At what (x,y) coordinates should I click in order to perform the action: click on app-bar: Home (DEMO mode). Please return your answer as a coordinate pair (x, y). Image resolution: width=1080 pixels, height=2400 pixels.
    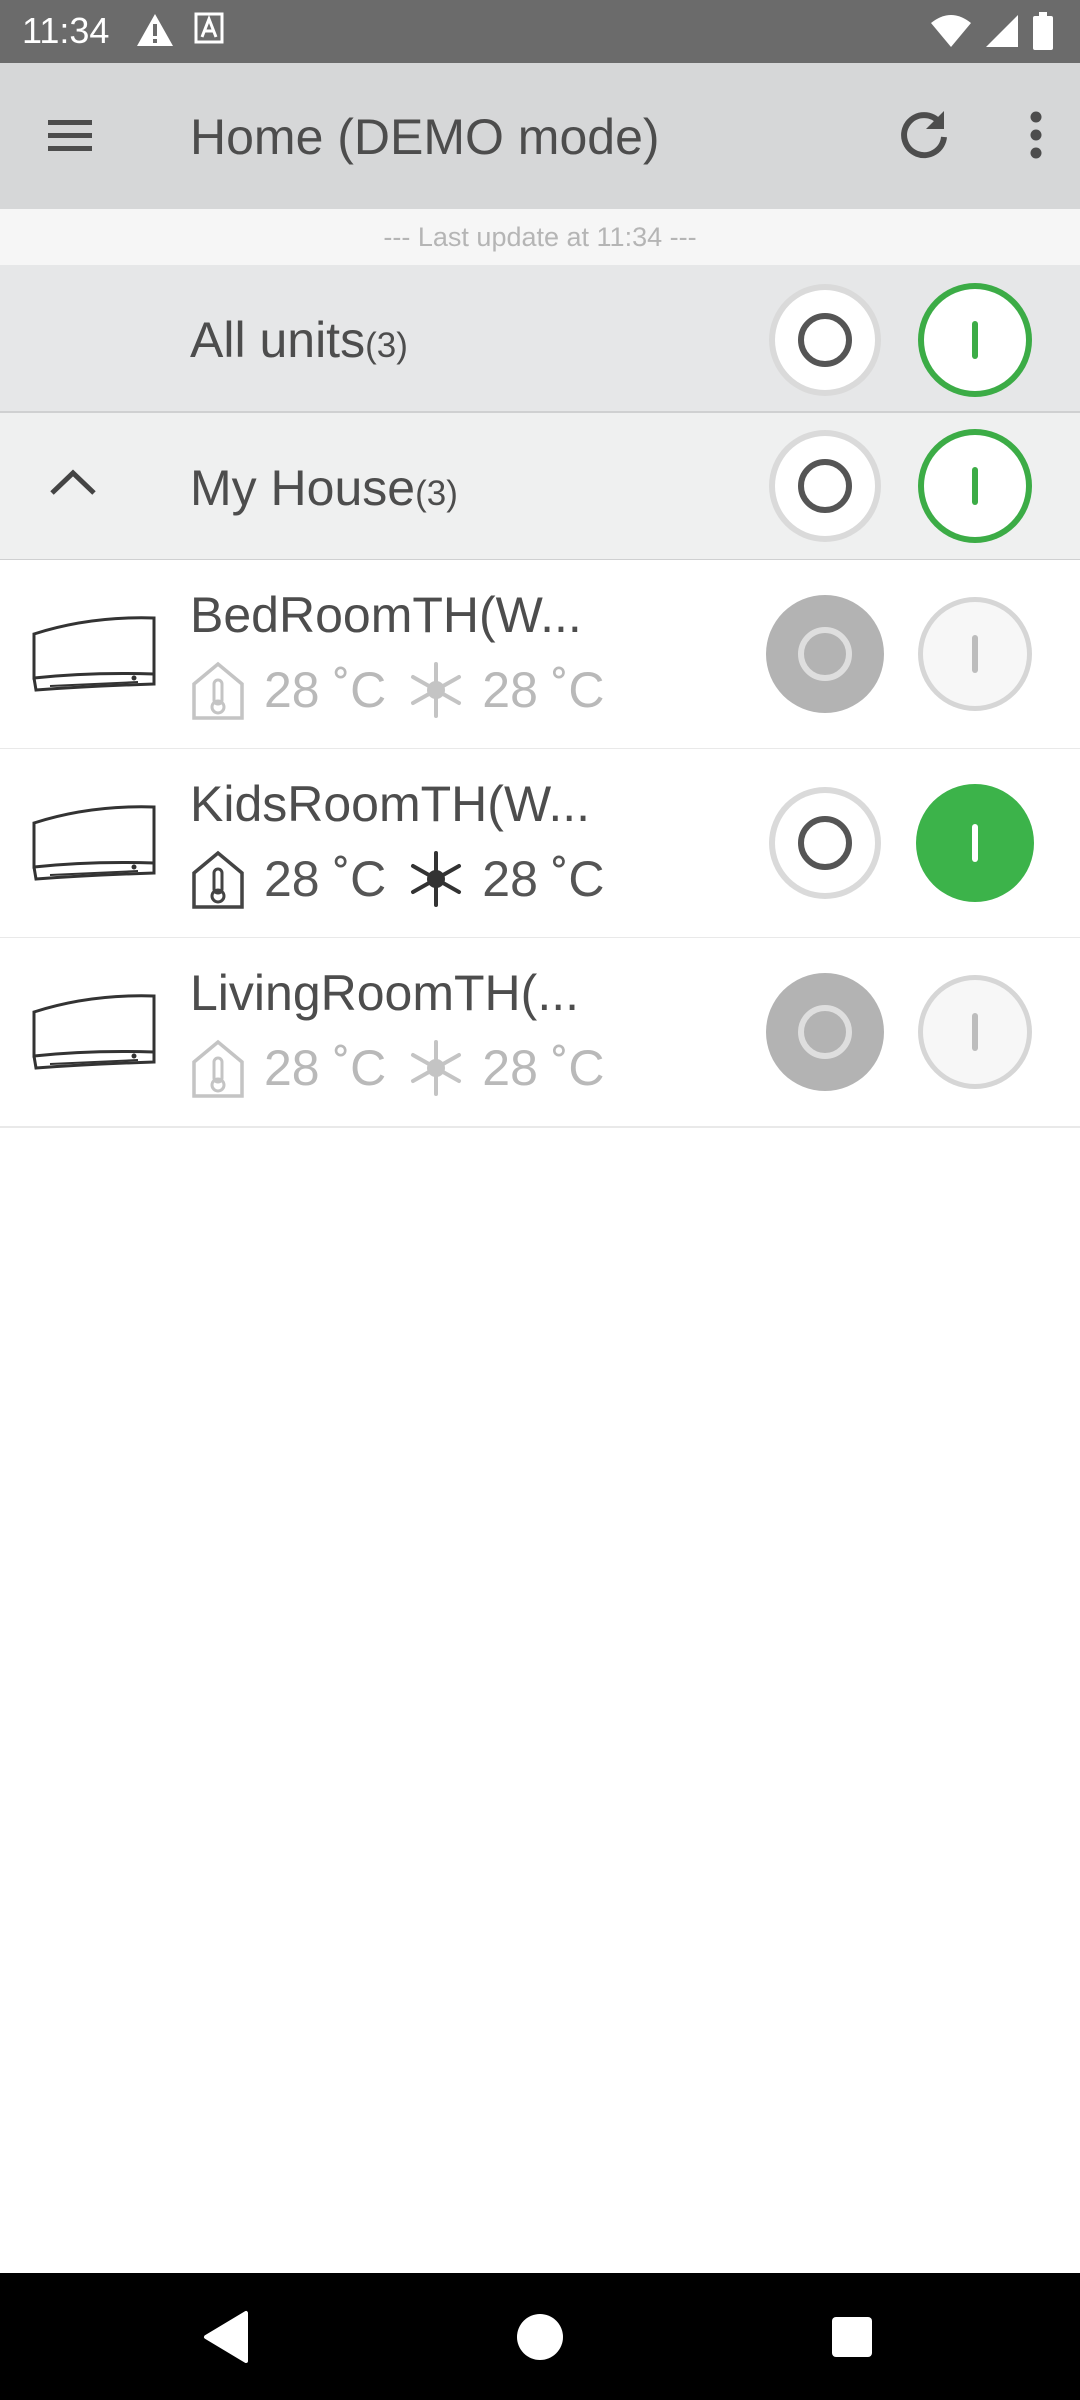
    Looking at the image, I should click on (540, 136).